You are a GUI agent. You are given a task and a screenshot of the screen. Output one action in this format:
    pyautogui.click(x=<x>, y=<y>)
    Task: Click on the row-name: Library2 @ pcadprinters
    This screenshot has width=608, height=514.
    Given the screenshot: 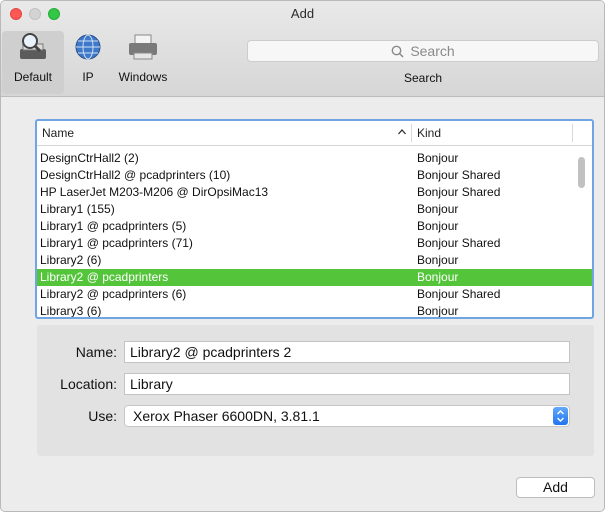 What is the action you would take?
    pyautogui.click(x=104, y=277)
    